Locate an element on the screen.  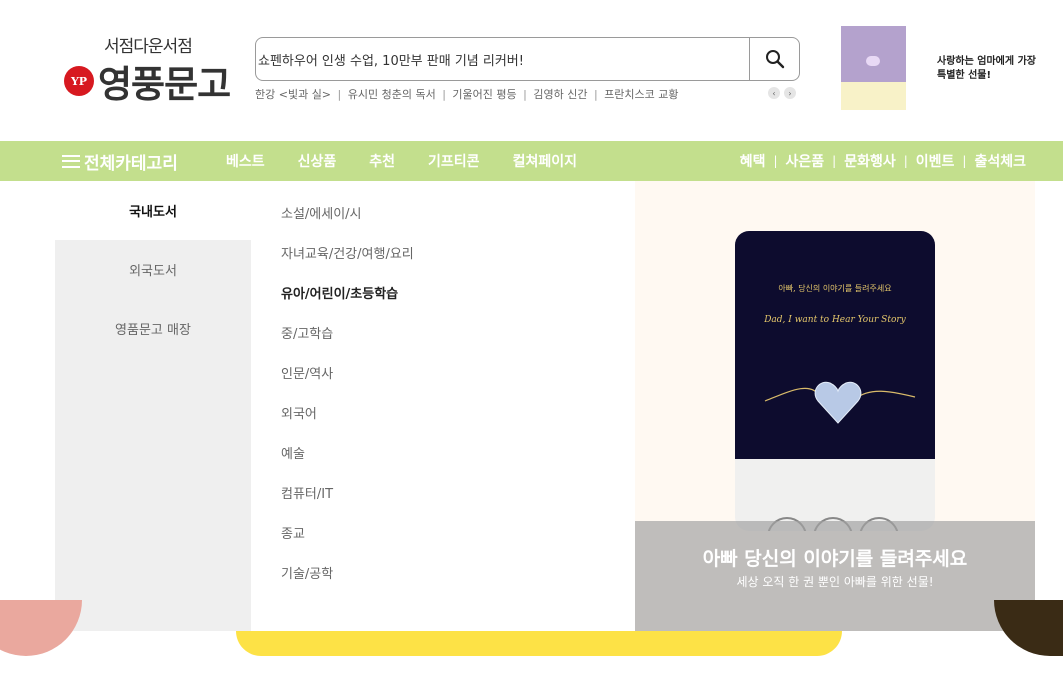
search-bar: 쇼펜하우어 인생 수업, 10만부 판매 기념 리커버! is located at coordinates (527, 59).